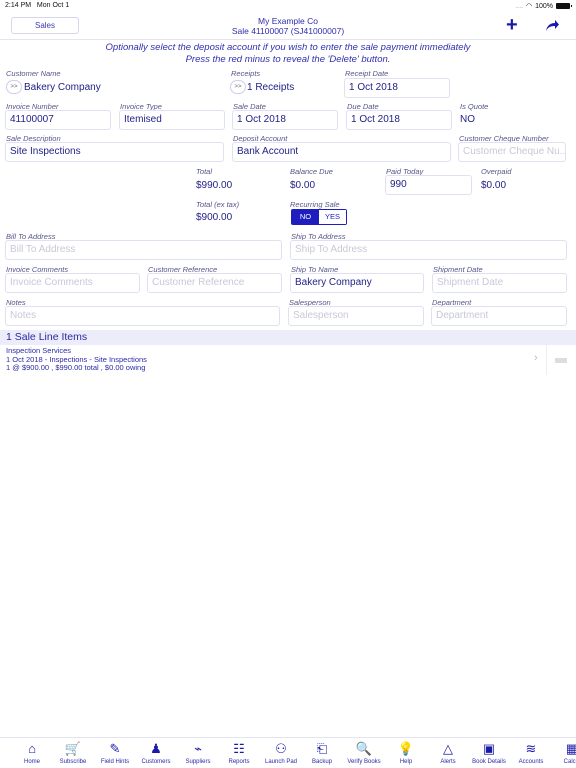 The height and width of the screenshot is (768, 576). What do you see at coordinates (489, 762) in the screenshot?
I see `tab-label: Book Details` at bounding box center [489, 762].